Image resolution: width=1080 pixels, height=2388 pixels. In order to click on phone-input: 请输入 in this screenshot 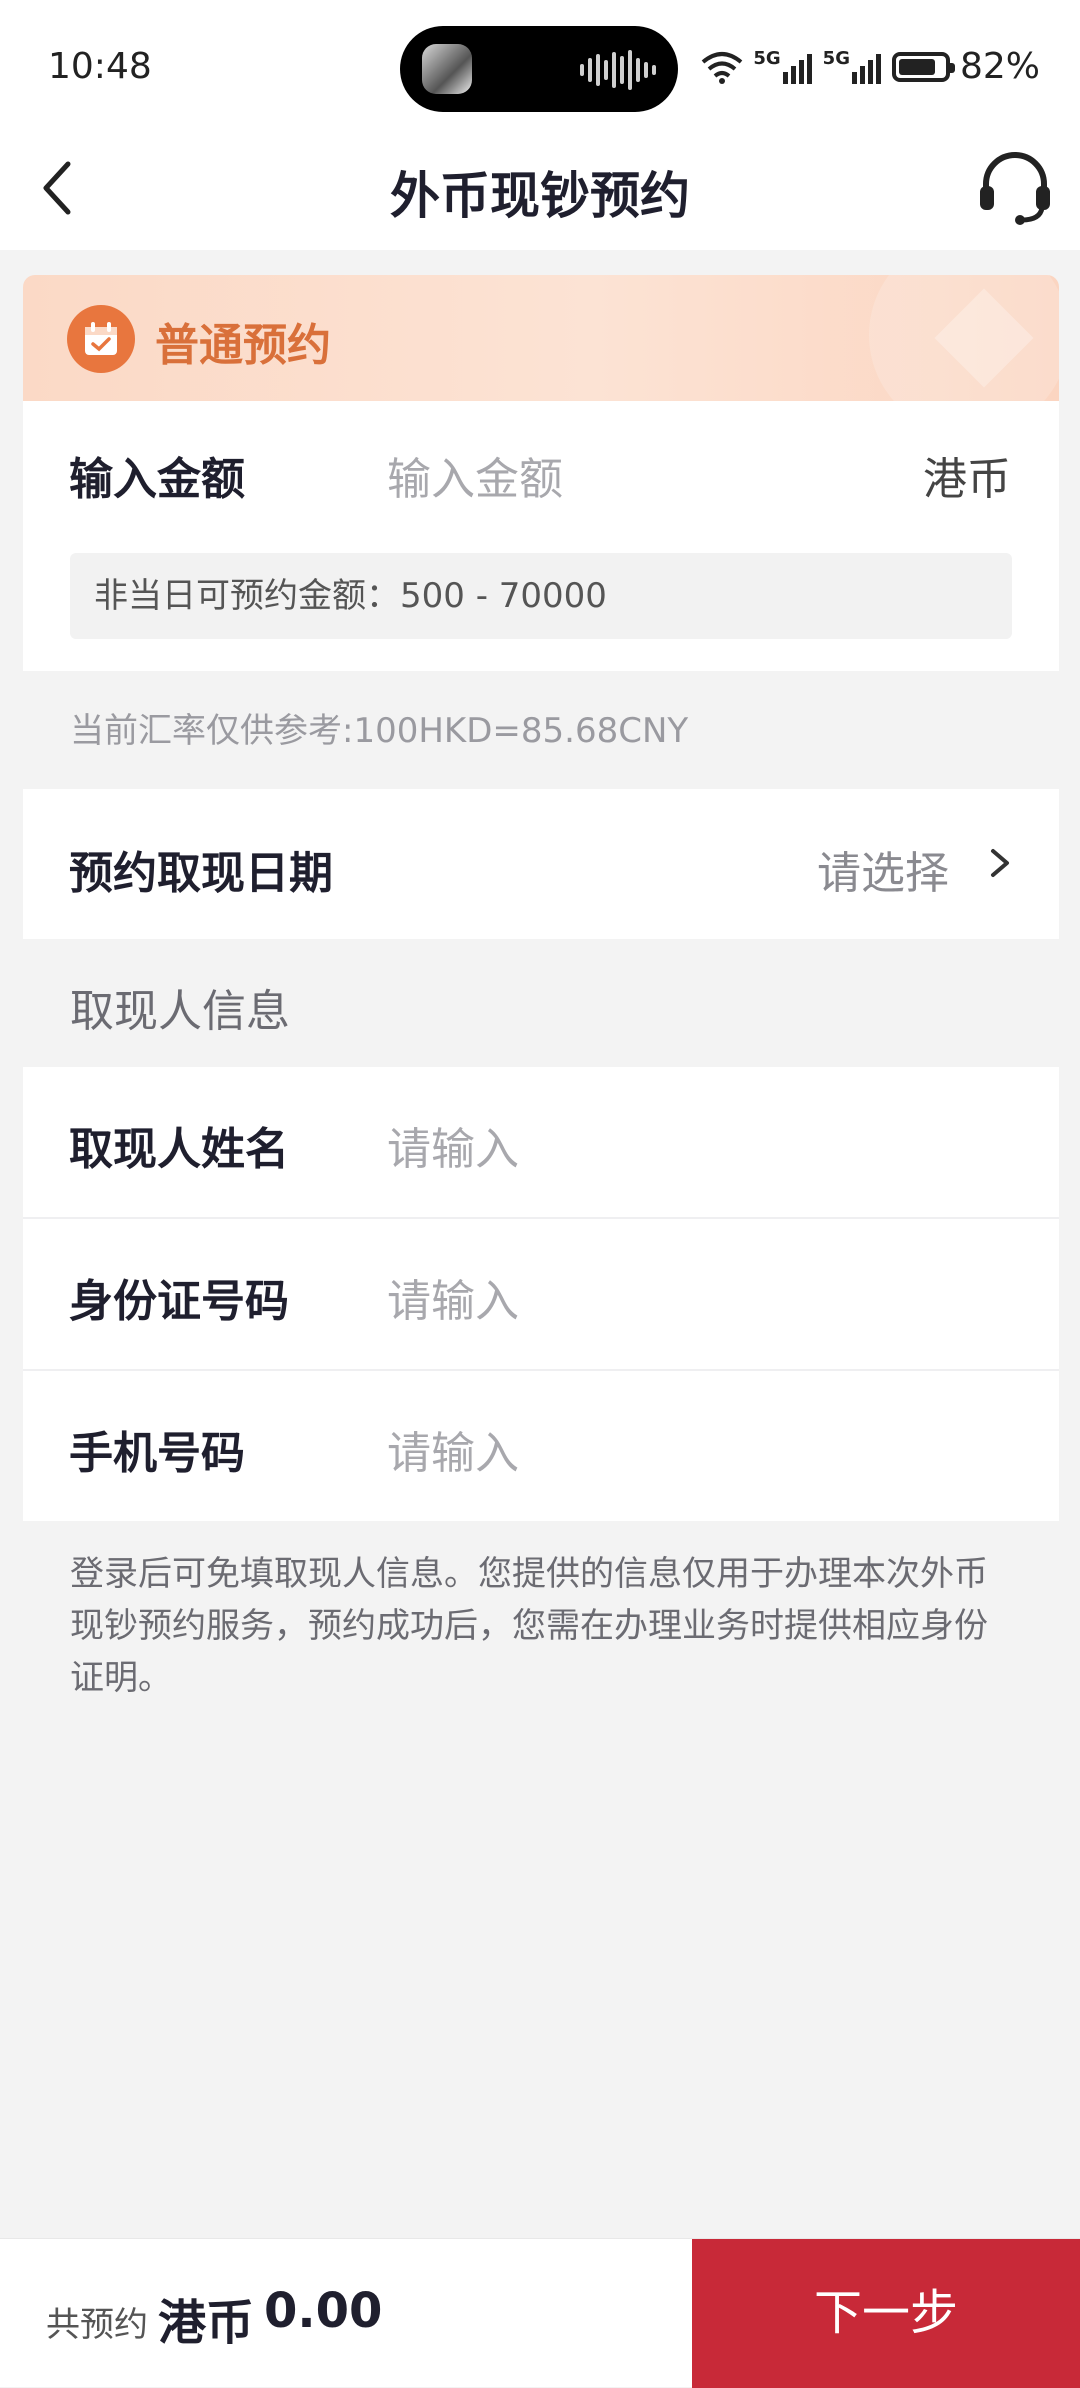, I will do `click(453, 1449)`.